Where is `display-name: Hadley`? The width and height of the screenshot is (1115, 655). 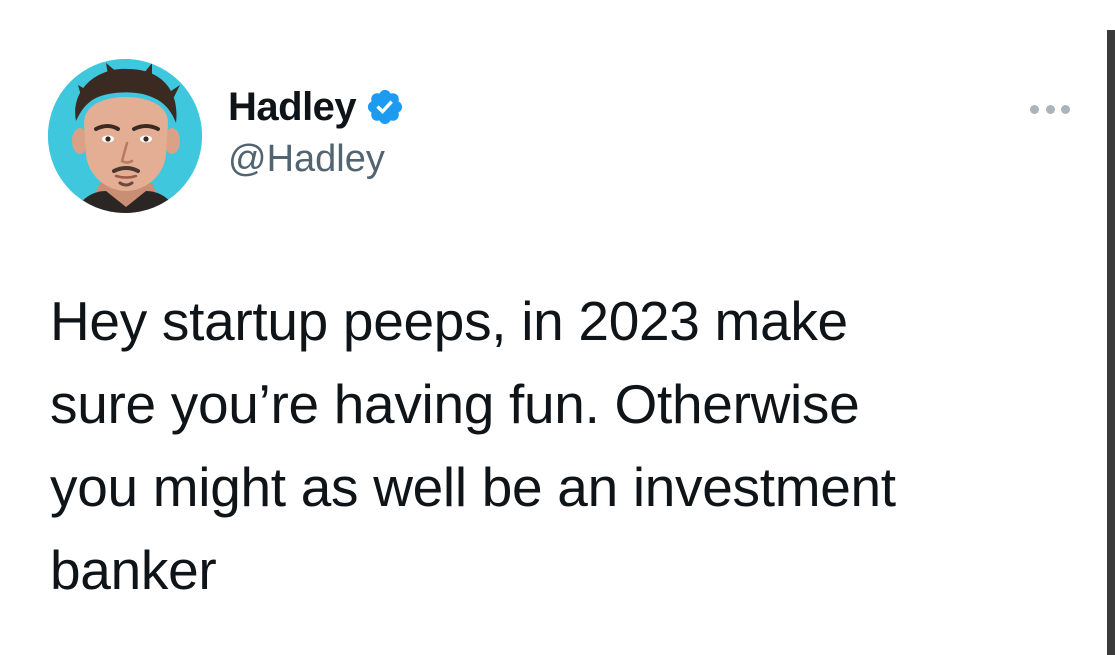
display-name: Hadley is located at coordinates (292, 107).